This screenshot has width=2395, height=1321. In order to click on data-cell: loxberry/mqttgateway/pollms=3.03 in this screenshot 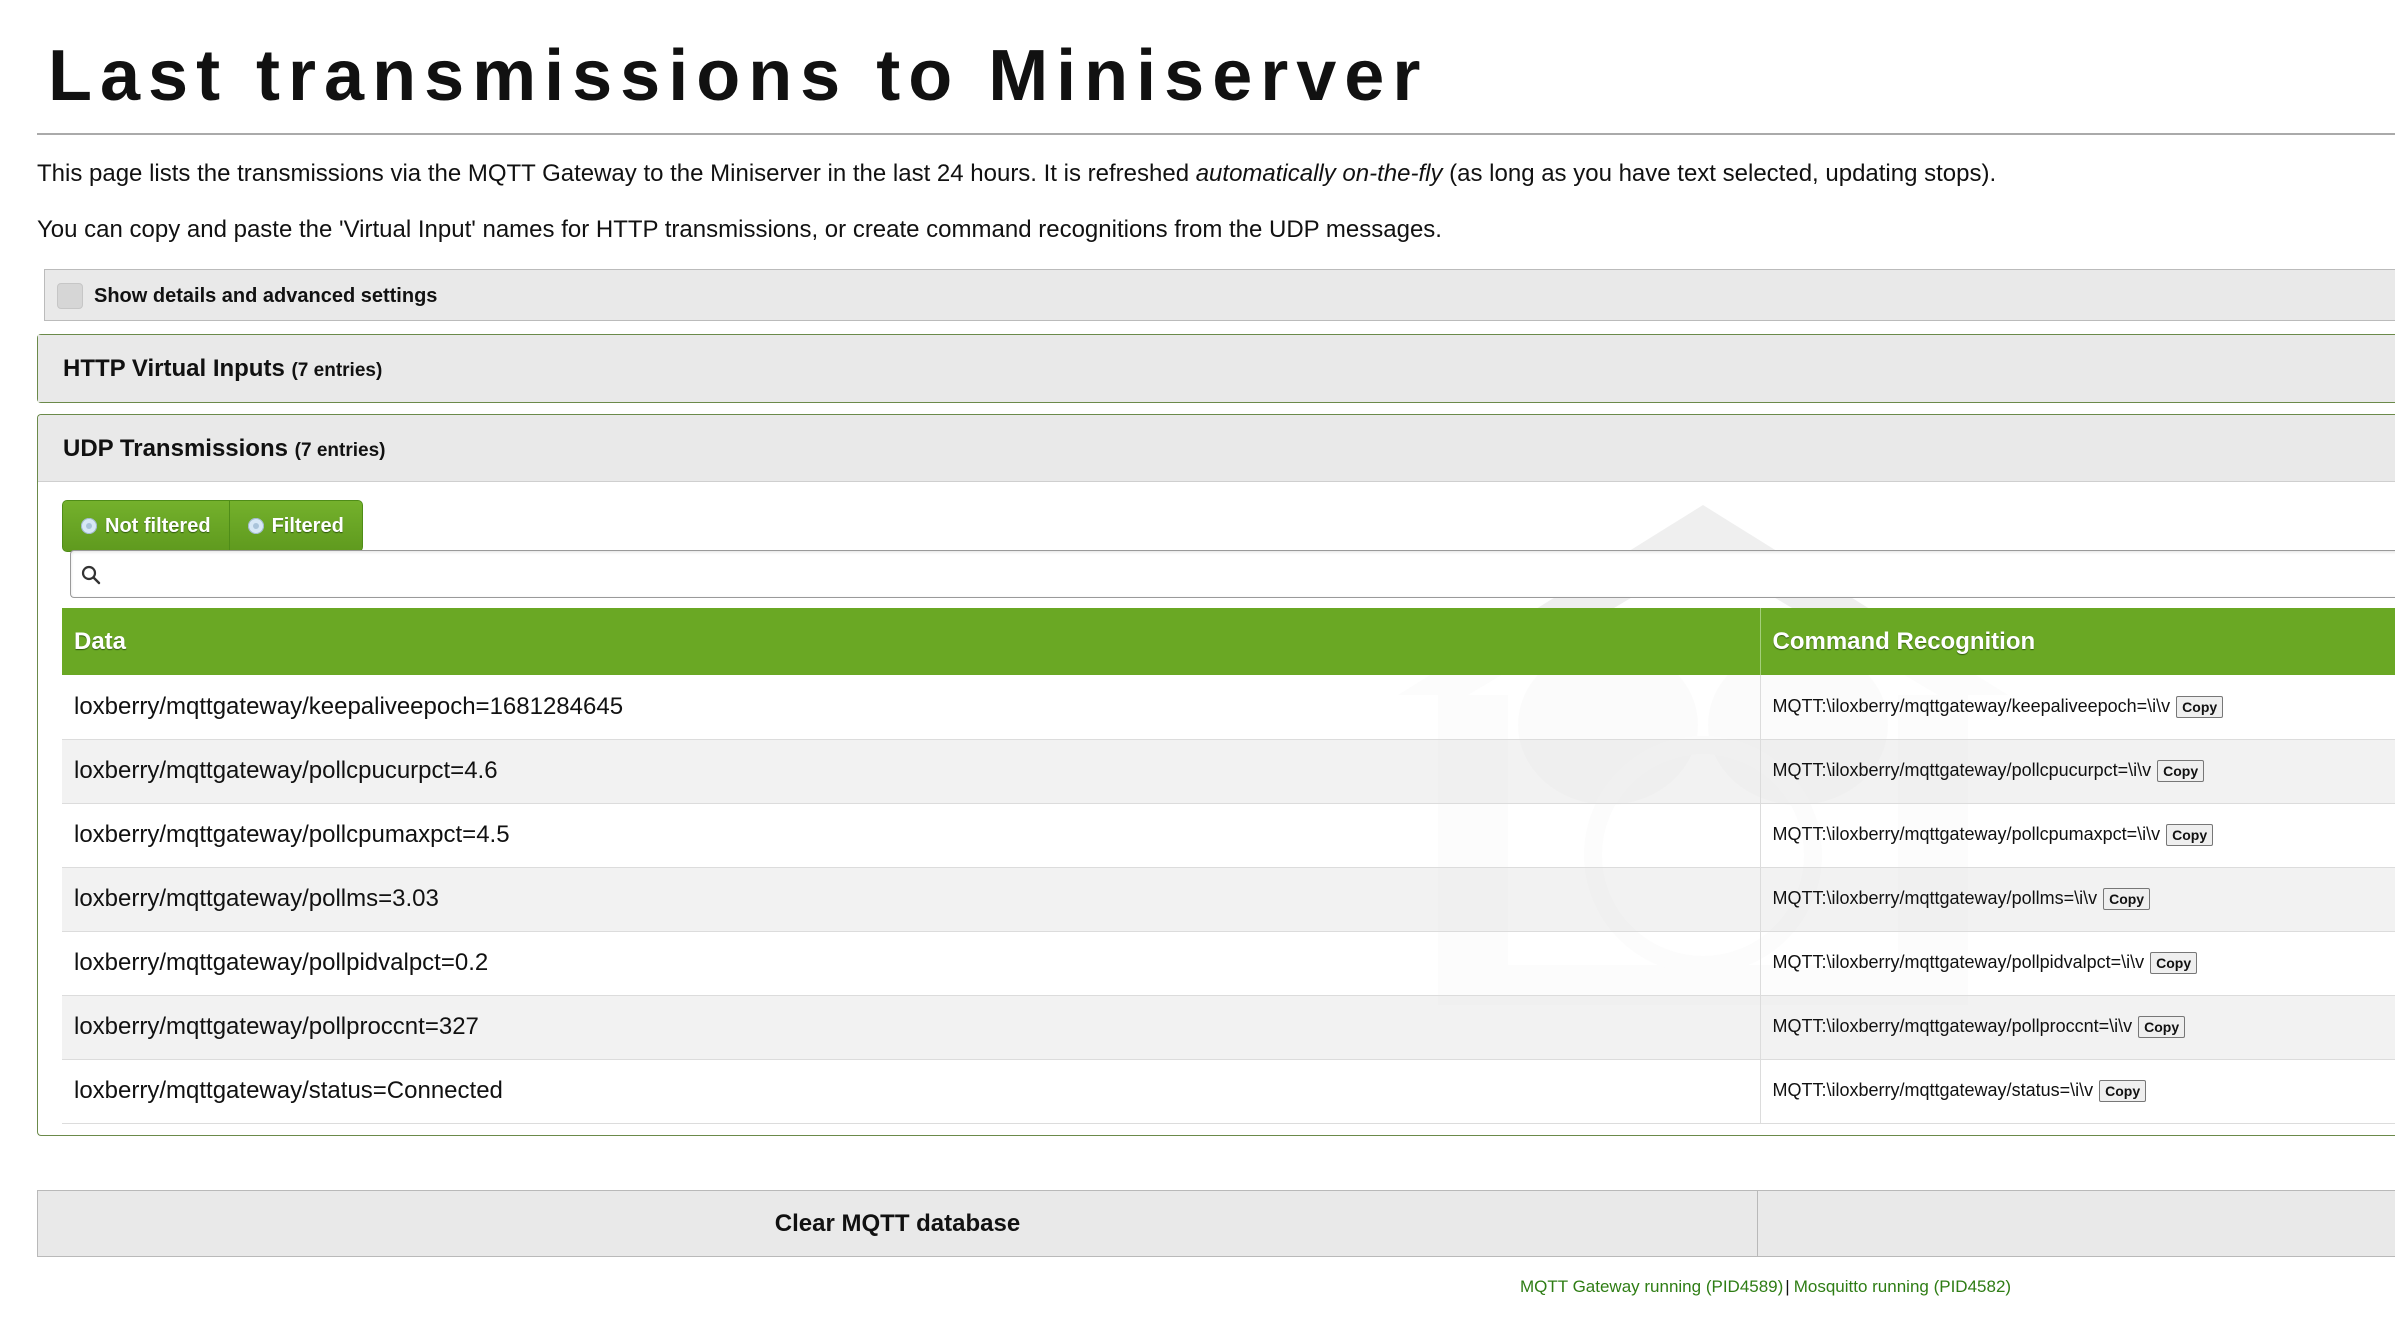, I will do `click(911, 899)`.